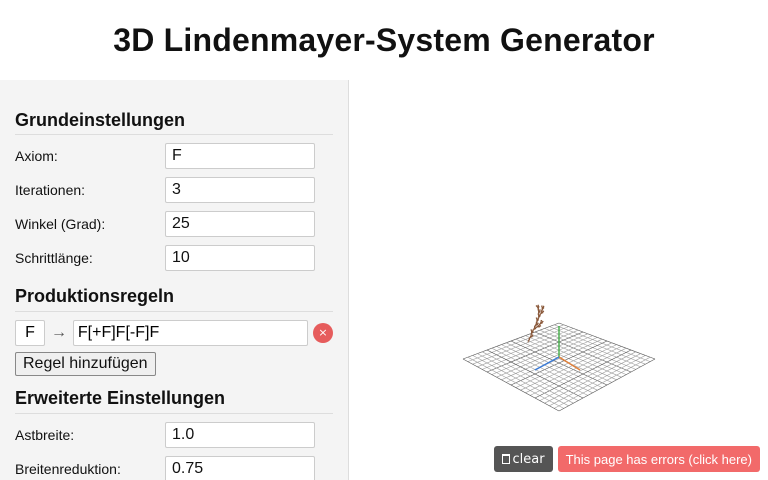 This screenshot has height=480, width=768. What do you see at coordinates (54, 258) in the screenshot?
I see `step-length-label: Schrittlänge:` at bounding box center [54, 258].